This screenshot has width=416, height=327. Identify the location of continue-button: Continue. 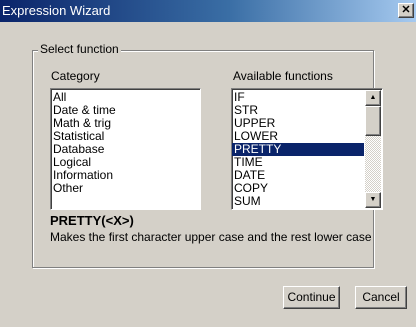
(311, 297).